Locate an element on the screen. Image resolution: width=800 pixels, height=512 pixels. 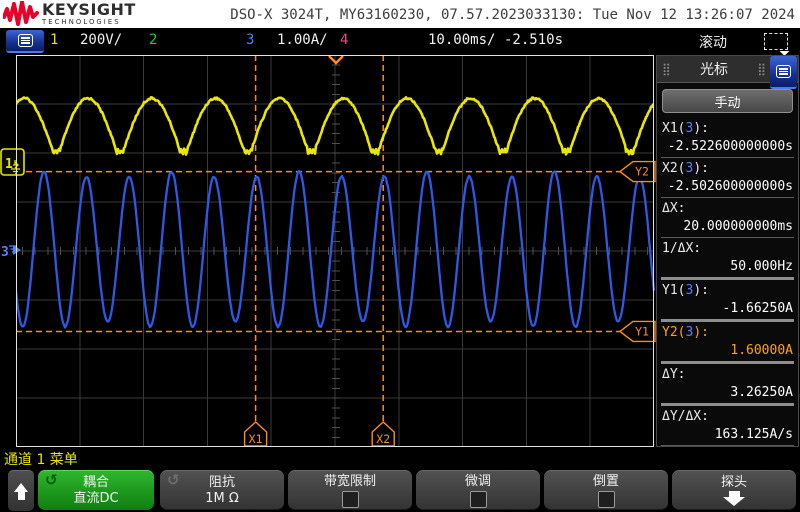
x2-cursor-tag-label: X2 is located at coordinates (383, 439).